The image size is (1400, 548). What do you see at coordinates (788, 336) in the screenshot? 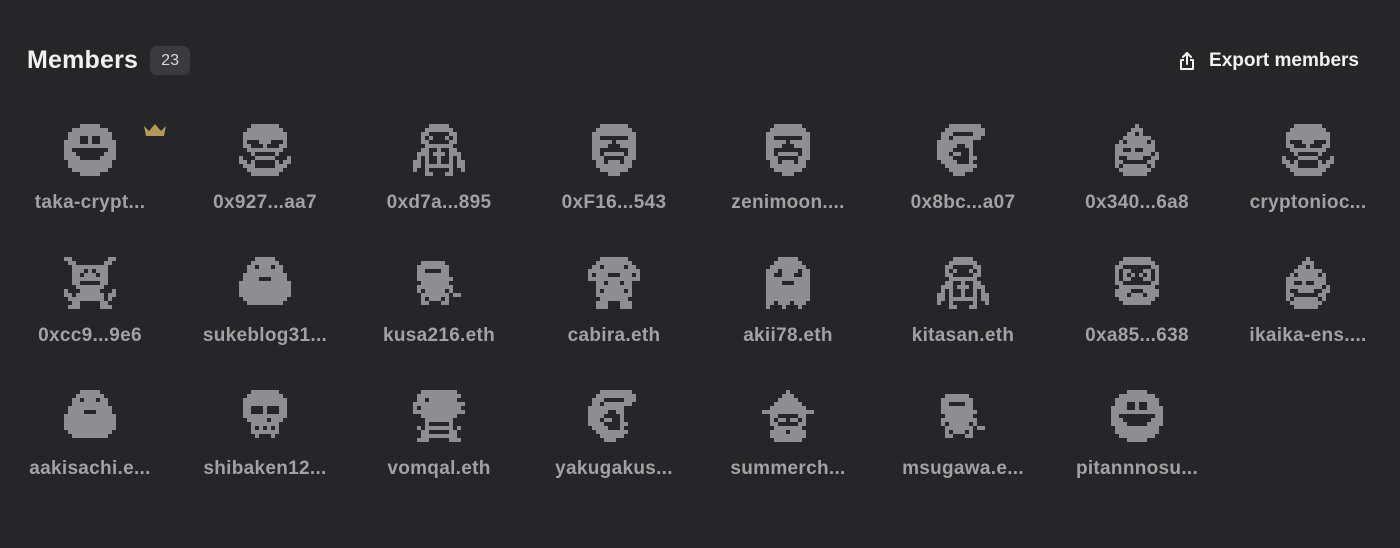
I see `member-name: akii78.eth` at bounding box center [788, 336].